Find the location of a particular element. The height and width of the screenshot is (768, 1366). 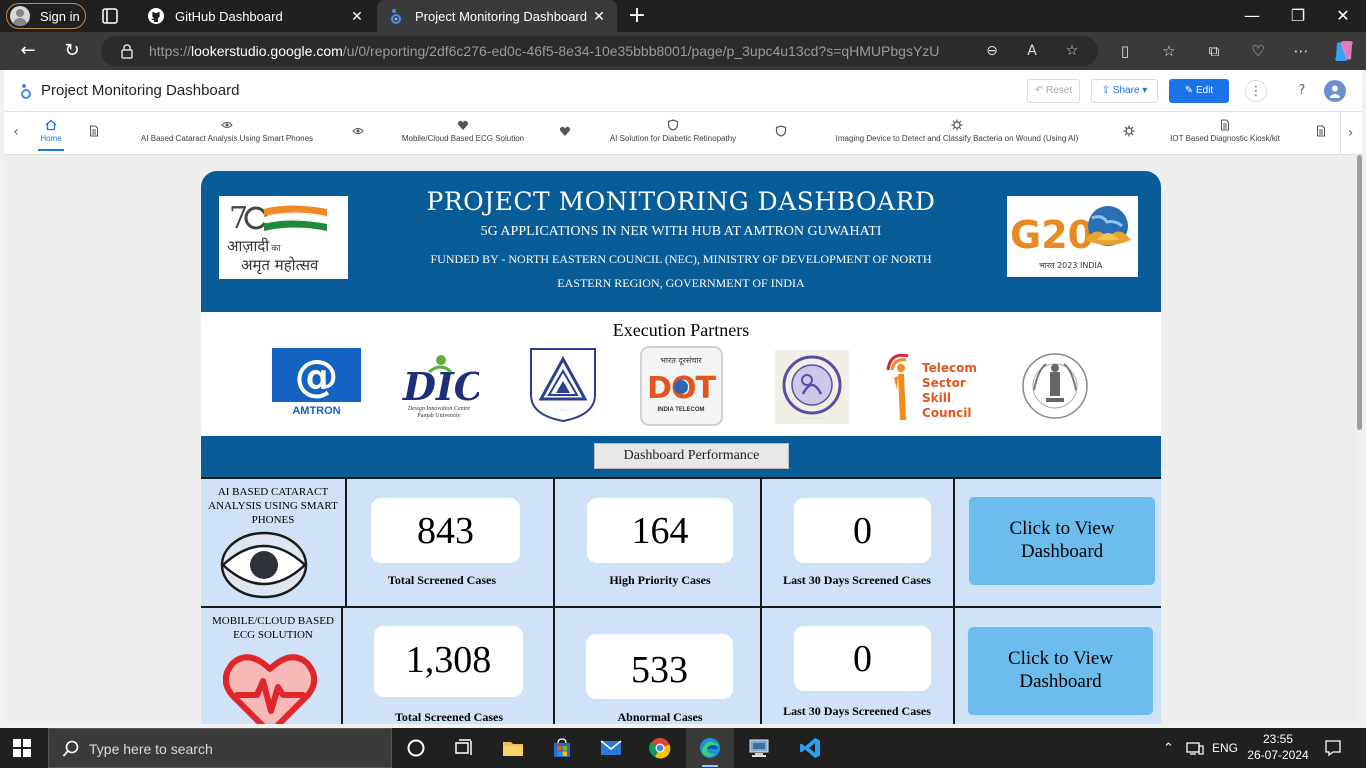

tab-title: GitHub Dashboard is located at coordinates (229, 16).